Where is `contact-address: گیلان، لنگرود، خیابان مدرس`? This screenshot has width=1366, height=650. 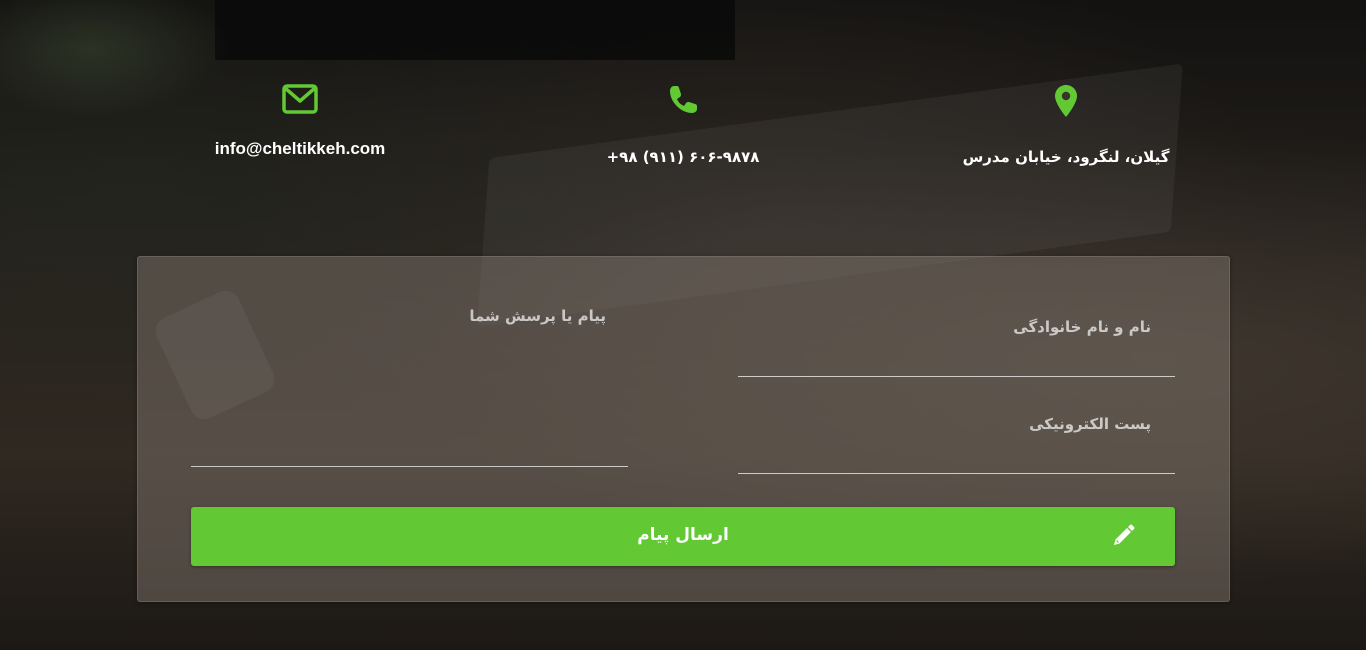 contact-address: گیلان، لنگرود، خیابان مدرس is located at coordinates (1066, 125).